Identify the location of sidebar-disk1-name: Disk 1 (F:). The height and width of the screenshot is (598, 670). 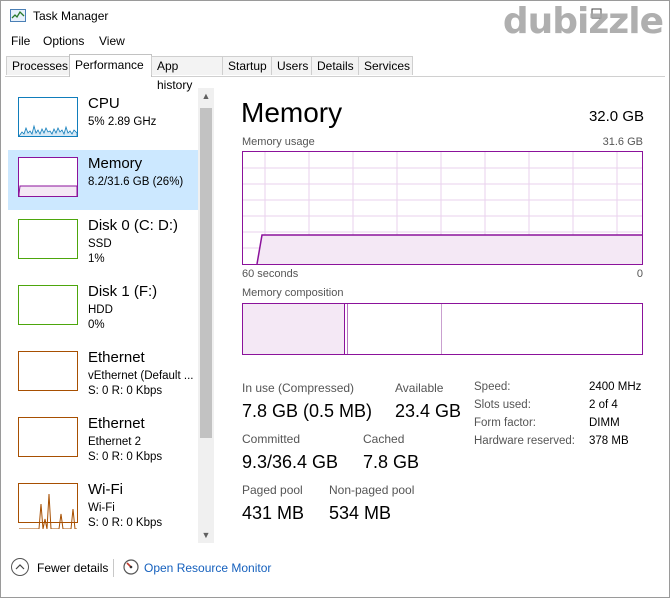
(123, 291).